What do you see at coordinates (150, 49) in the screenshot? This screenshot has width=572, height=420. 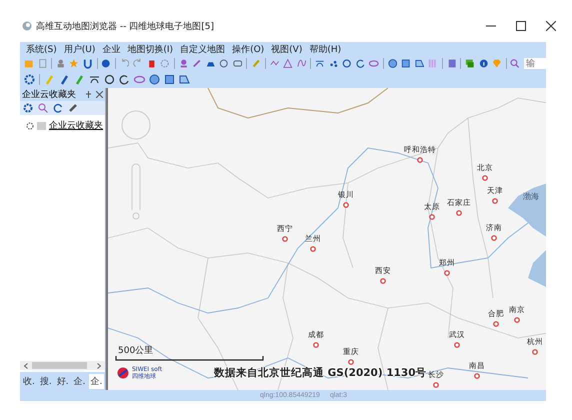 I see `menu-item: 地图切换(I)` at bounding box center [150, 49].